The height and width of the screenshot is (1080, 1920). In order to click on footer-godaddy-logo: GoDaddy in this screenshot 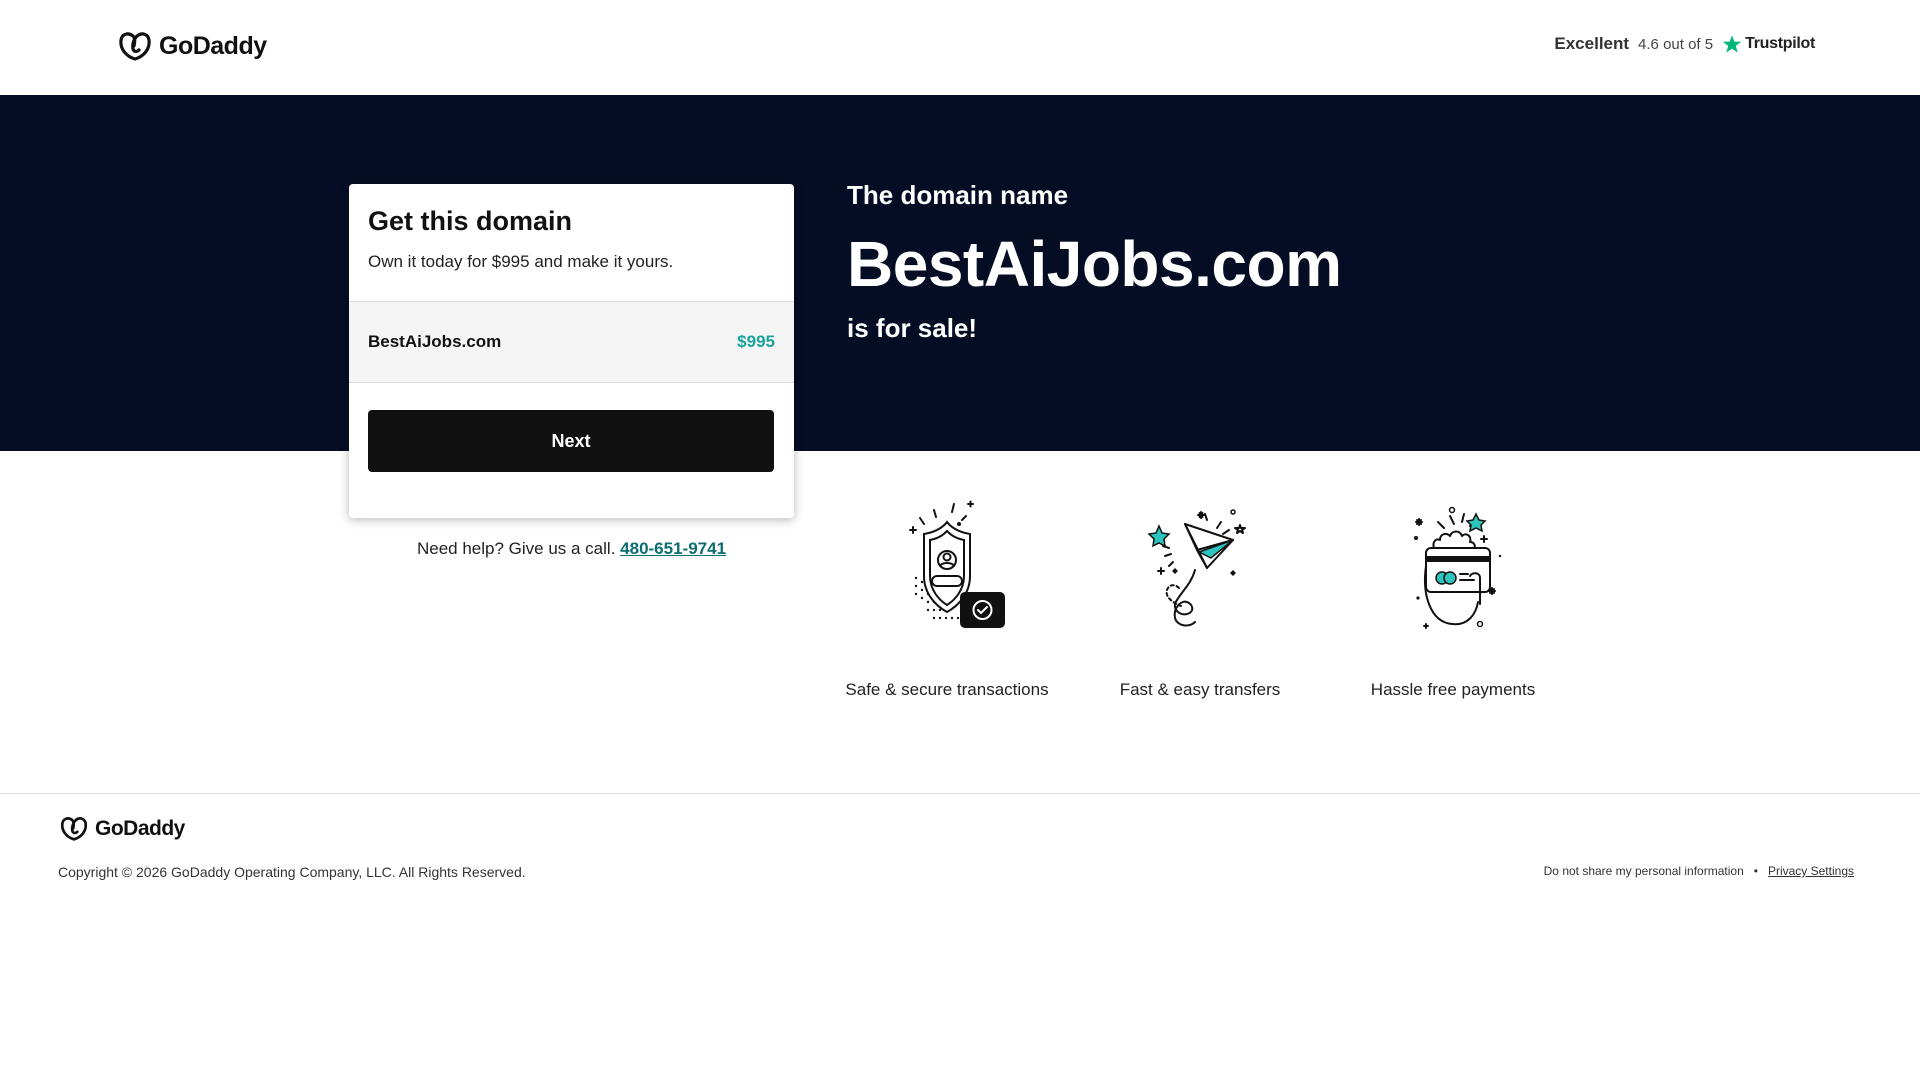, I will do `click(122, 828)`.